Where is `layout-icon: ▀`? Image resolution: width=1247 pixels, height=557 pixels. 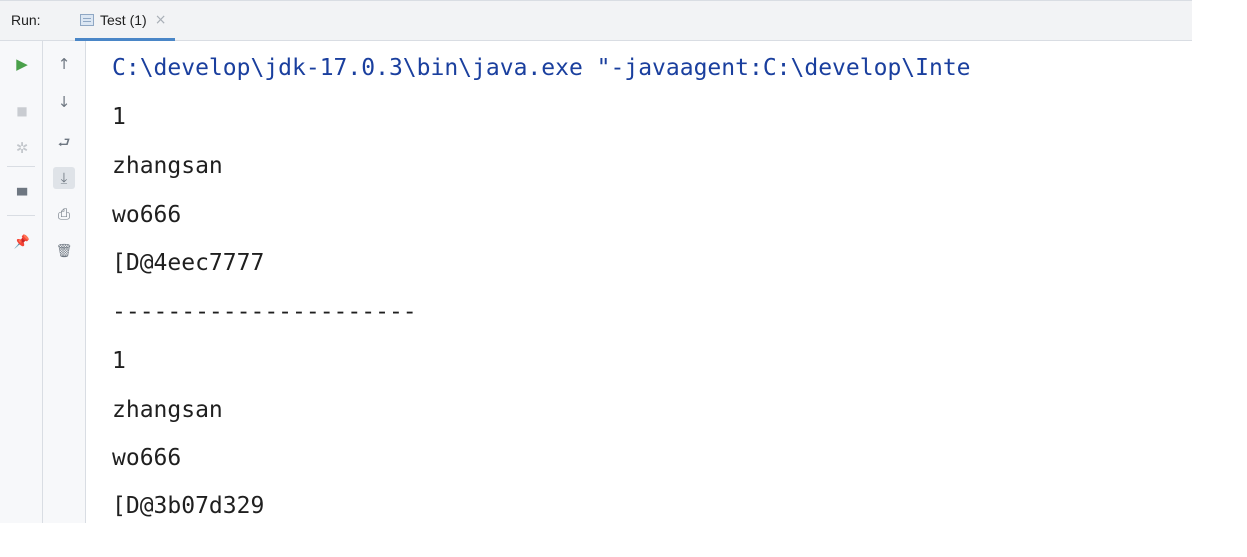 layout-icon: ▀ is located at coordinates (22, 196).